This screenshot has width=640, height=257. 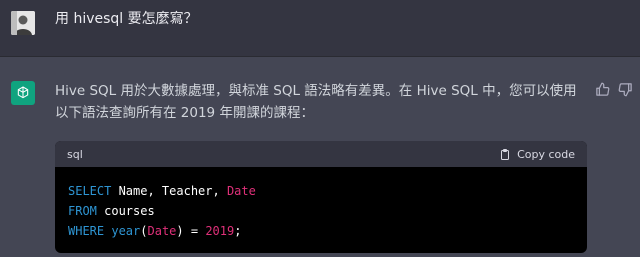 What do you see at coordinates (125, 211) in the screenshot?
I see `code-text: courses` at bounding box center [125, 211].